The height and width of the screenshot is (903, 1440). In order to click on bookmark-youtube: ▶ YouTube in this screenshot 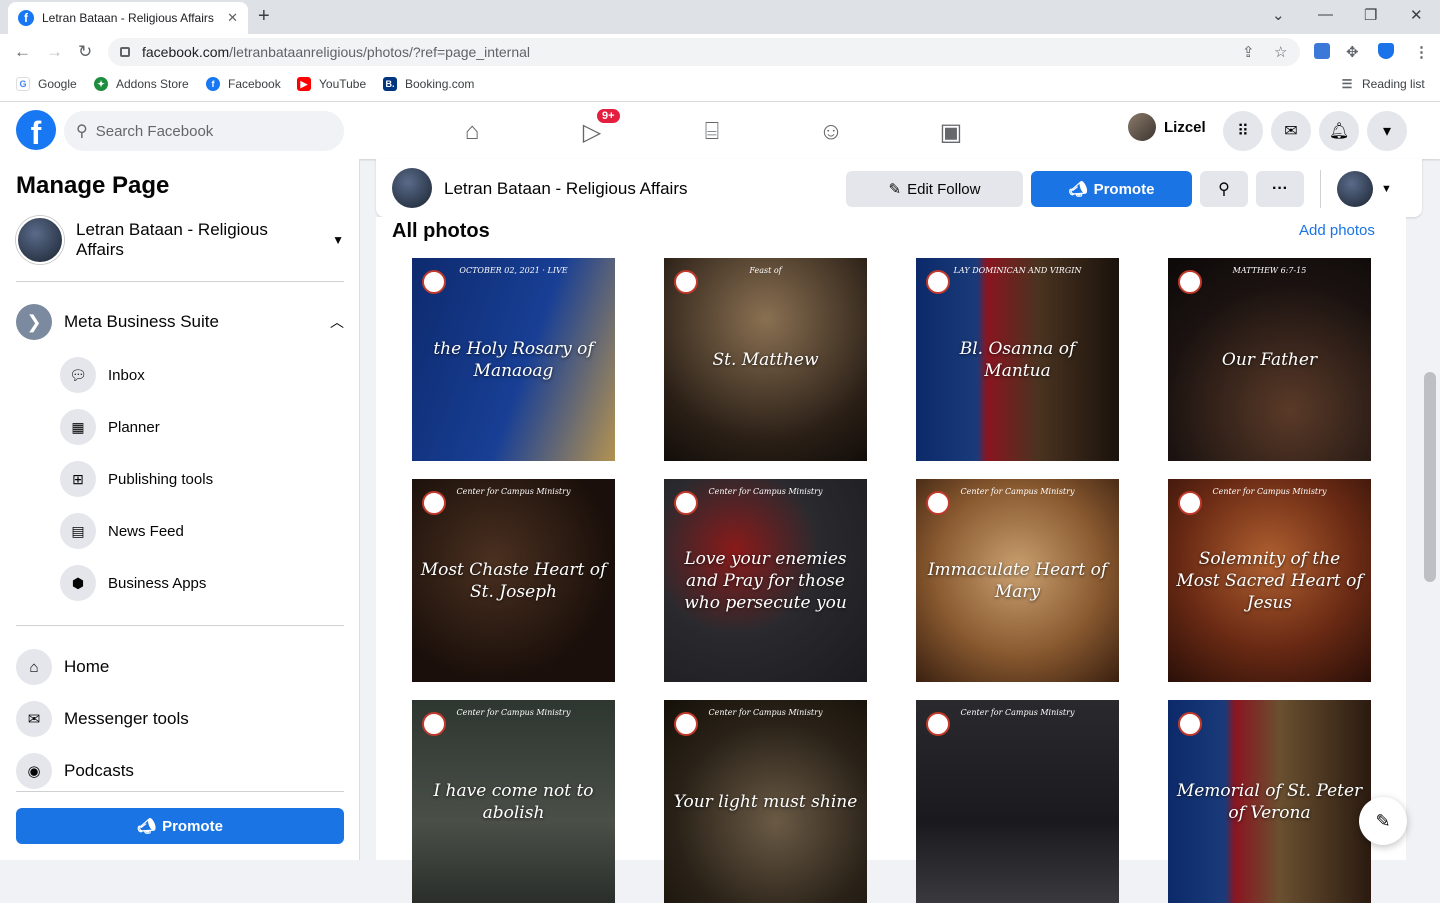, I will do `click(331, 84)`.